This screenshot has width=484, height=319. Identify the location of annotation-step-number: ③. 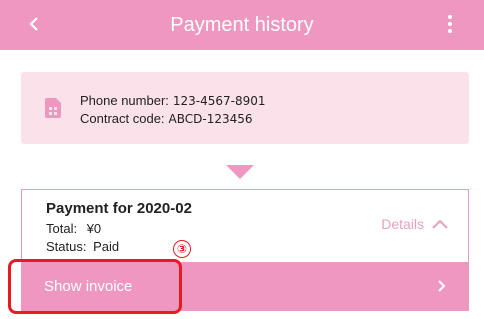
(182, 249).